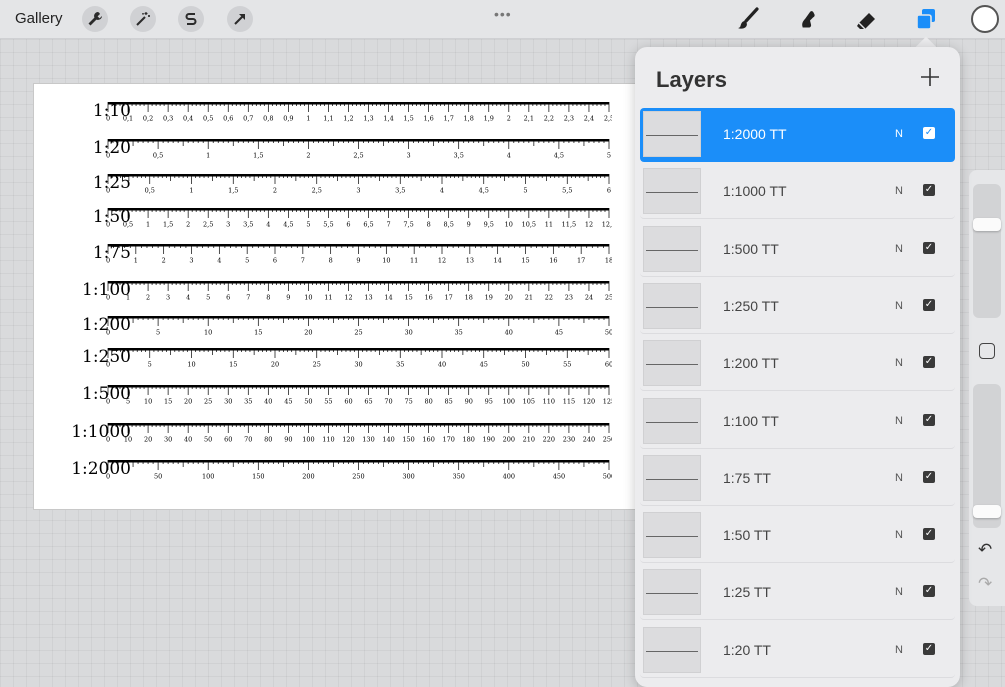 The width and height of the screenshot is (1005, 687). What do you see at coordinates (926, 19) in the screenshot?
I see `layers-icon` at bounding box center [926, 19].